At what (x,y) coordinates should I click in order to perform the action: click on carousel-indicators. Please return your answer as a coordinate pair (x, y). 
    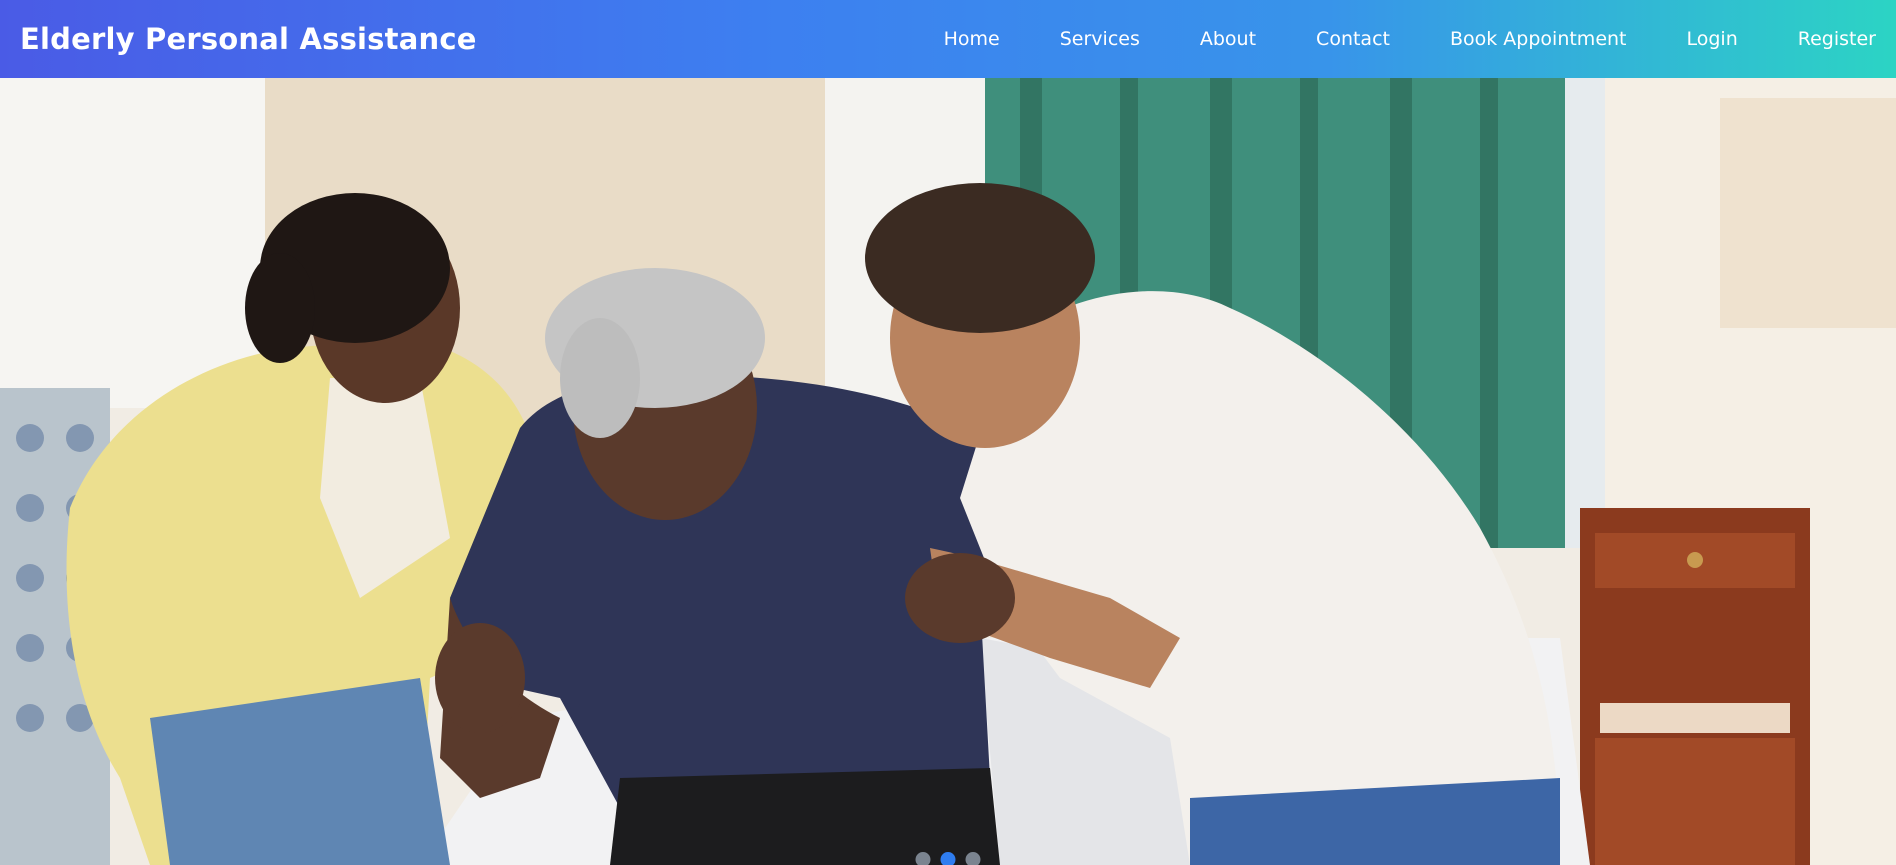
    Looking at the image, I should click on (948, 858).